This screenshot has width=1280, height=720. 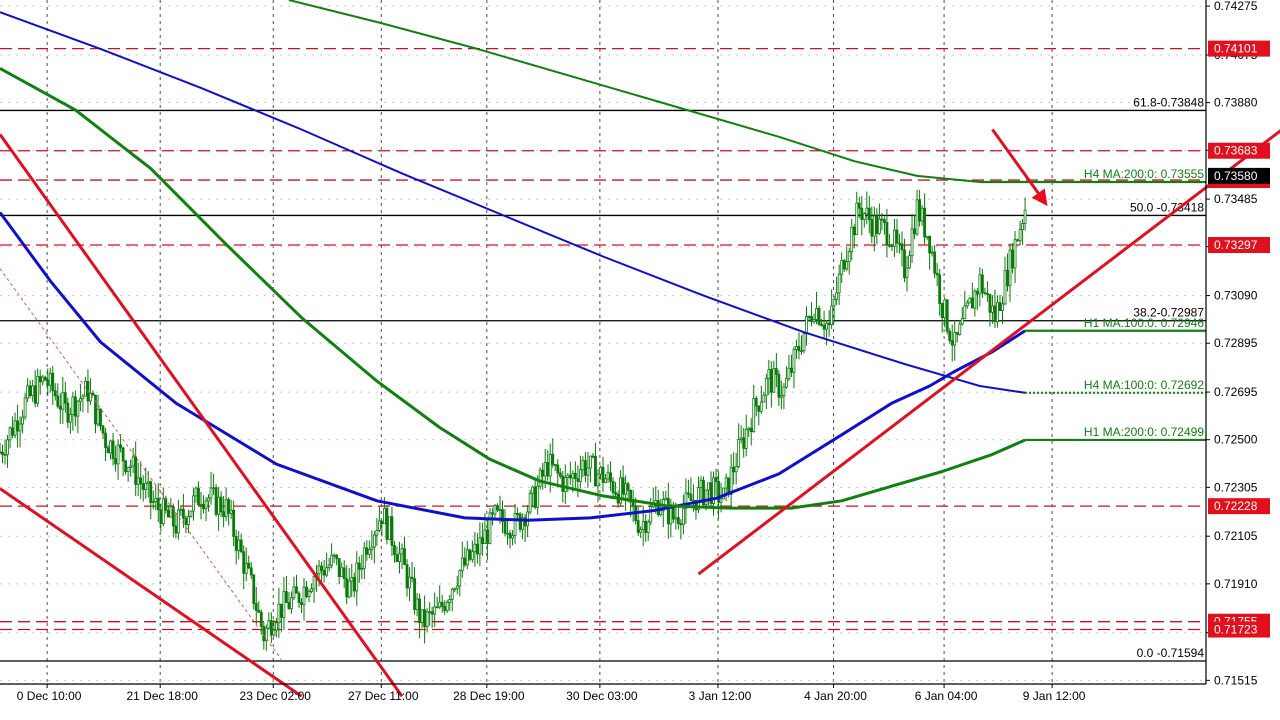 I want to click on price-tick-label: 0.72305, so click(x=1236, y=487).